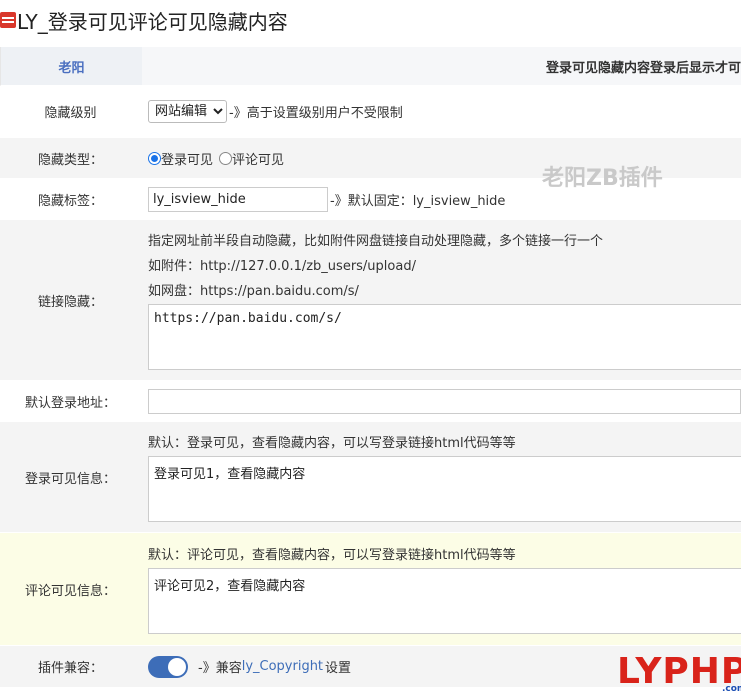 This screenshot has height=695, width=741. What do you see at coordinates (8, 20) in the screenshot?
I see `plugin-icon` at bounding box center [8, 20].